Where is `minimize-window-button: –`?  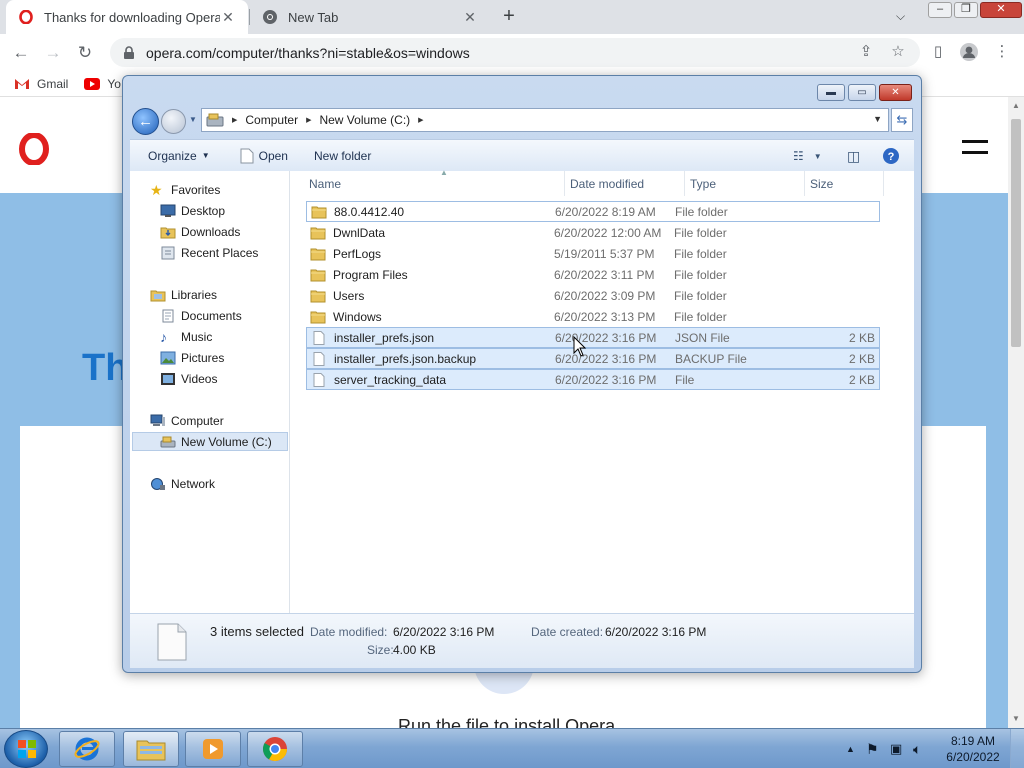 minimize-window-button: – is located at coordinates (940, 10).